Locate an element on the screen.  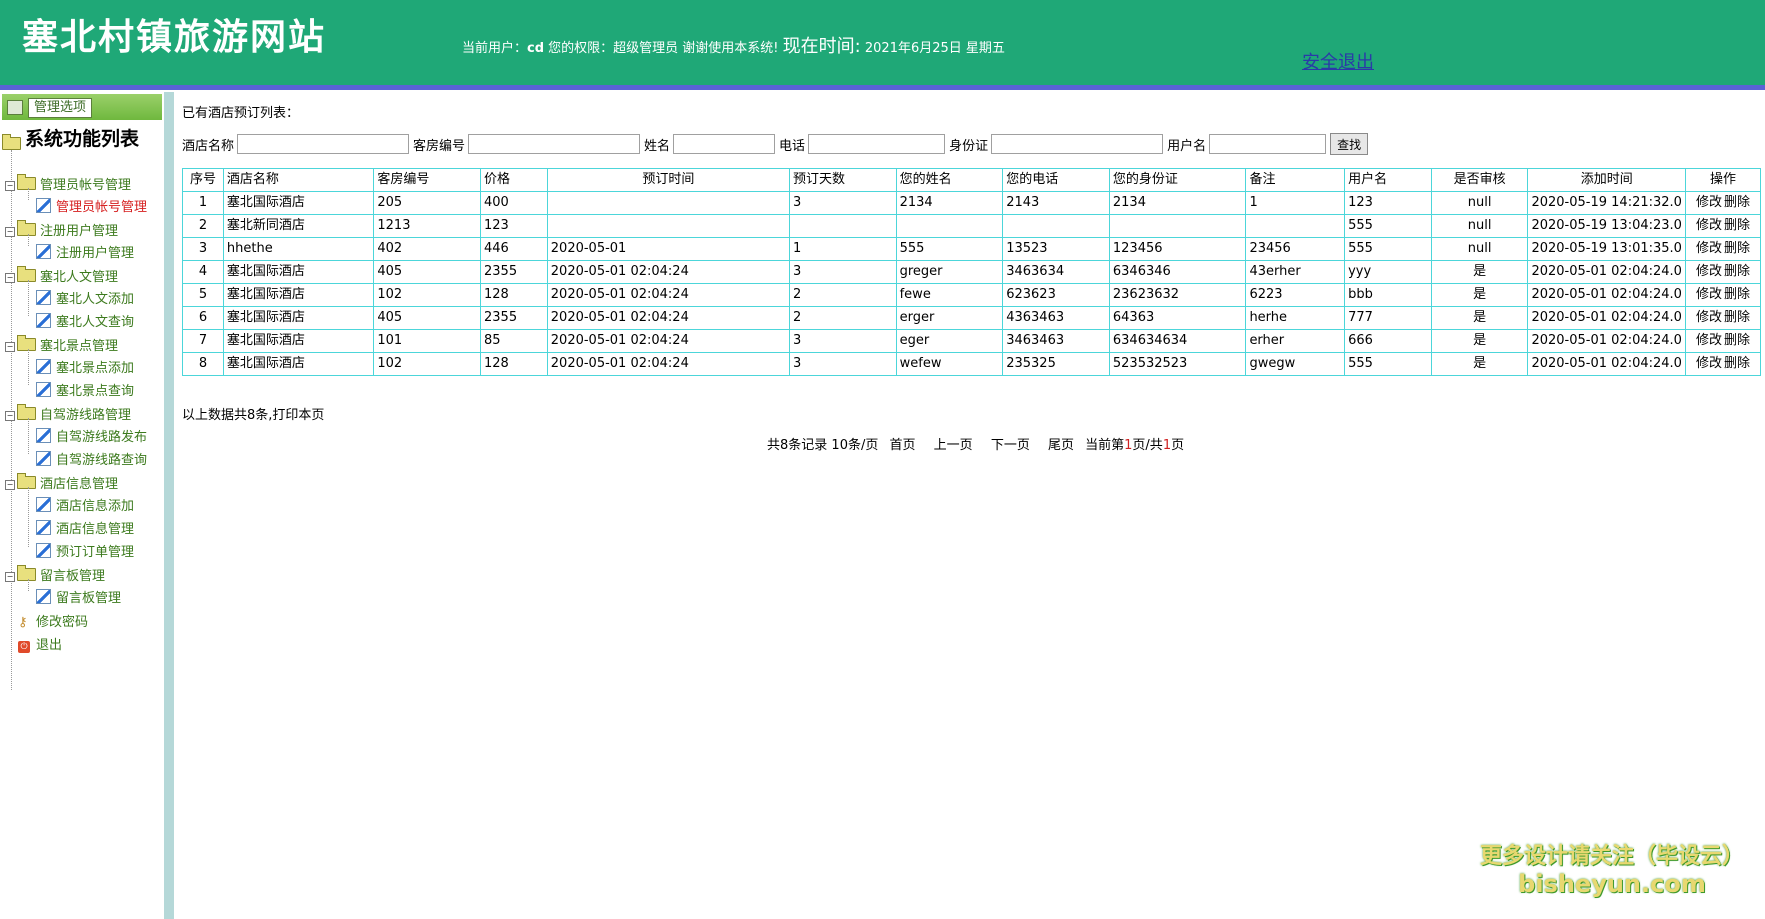
tree-item-route-query: 自驾游线路查询 is located at coordinates (91, 458).